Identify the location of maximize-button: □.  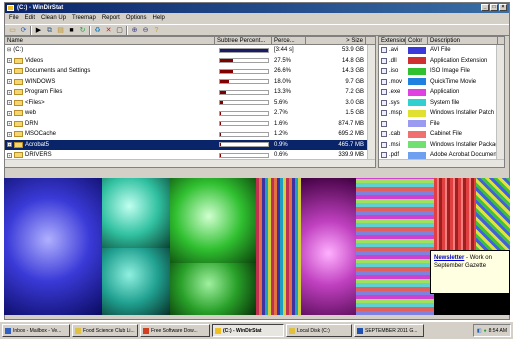
(494, 7).